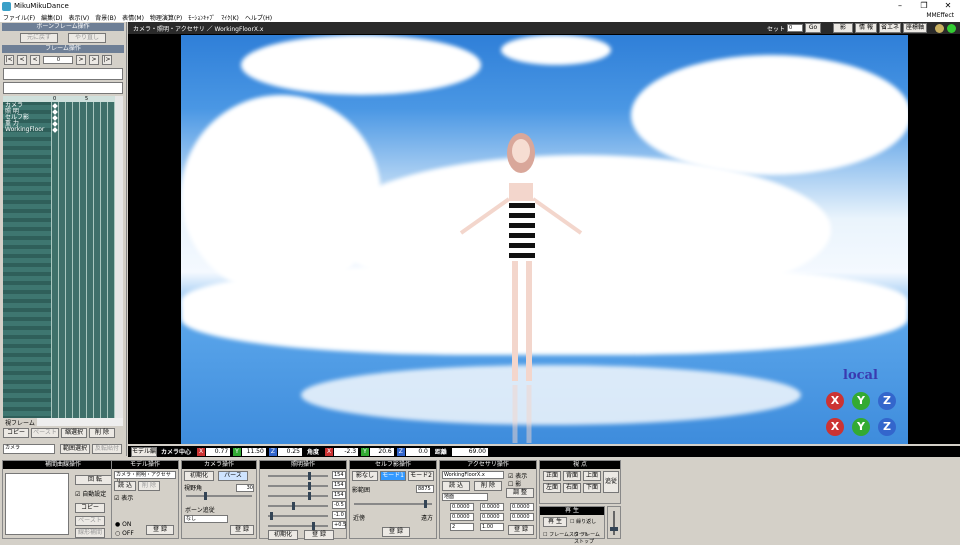 This screenshot has width=960, height=545. Describe the element at coordinates (552, 488) in the screenshot. I see `view-left-button: 左面` at that location.